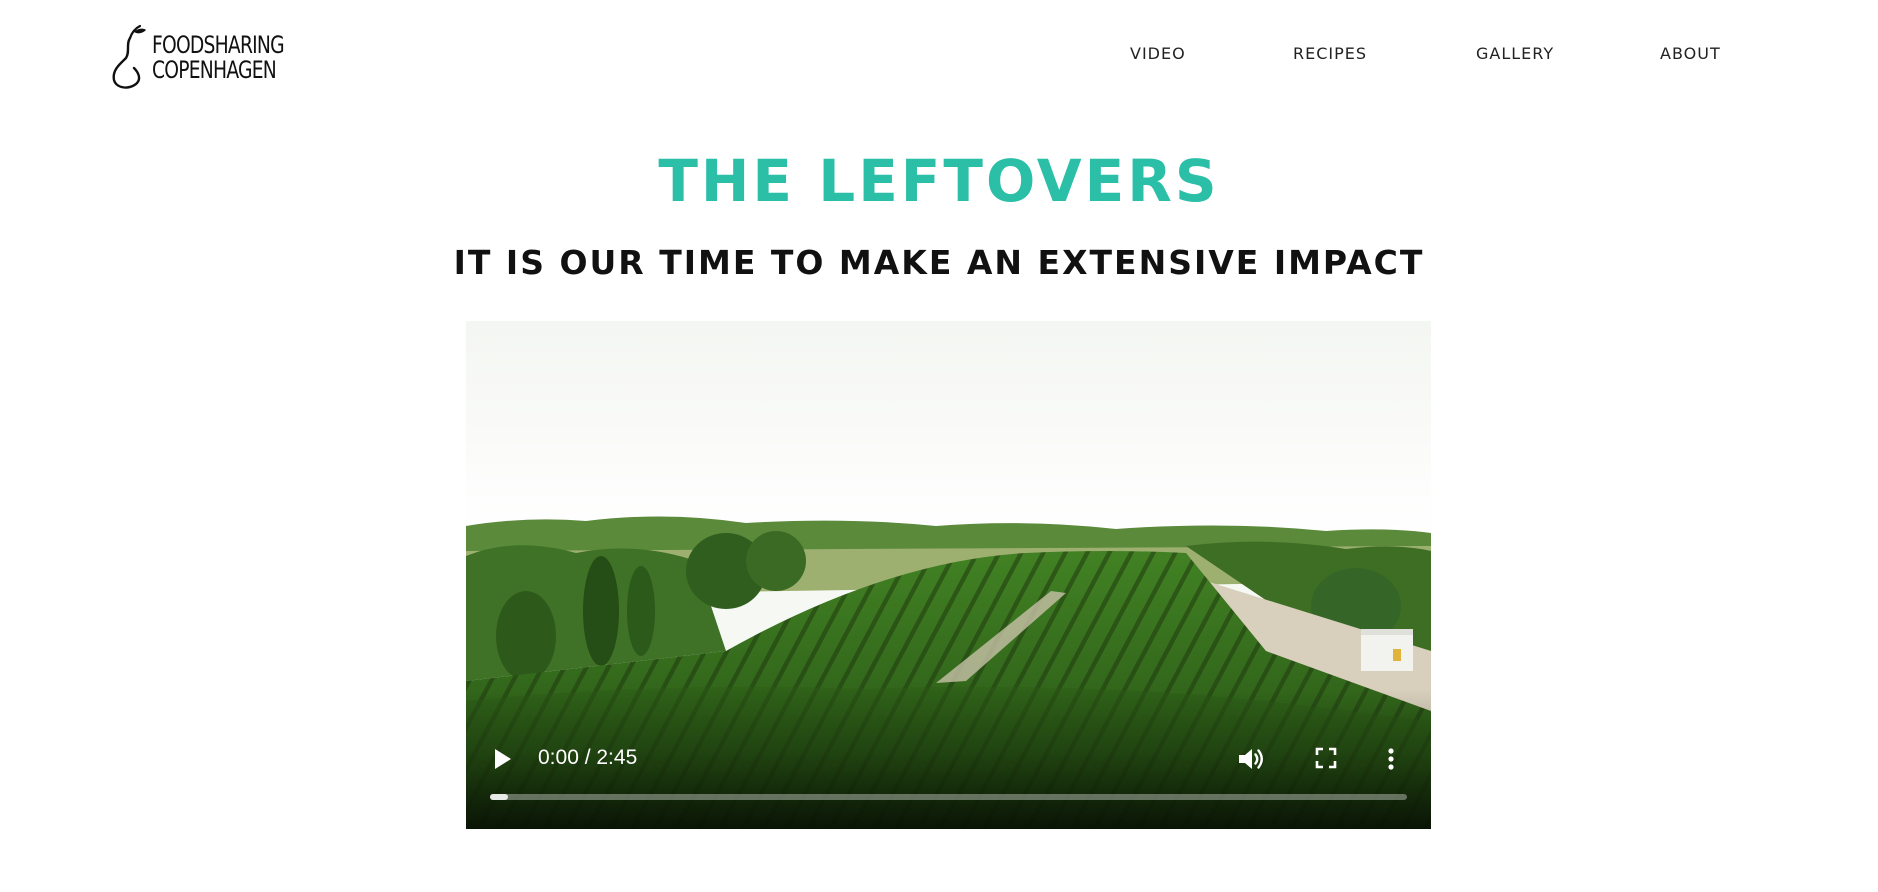 The width and height of the screenshot is (1878, 892). Describe the element at coordinates (129, 56) in the screenshot. I see `pear-icon` at that location.